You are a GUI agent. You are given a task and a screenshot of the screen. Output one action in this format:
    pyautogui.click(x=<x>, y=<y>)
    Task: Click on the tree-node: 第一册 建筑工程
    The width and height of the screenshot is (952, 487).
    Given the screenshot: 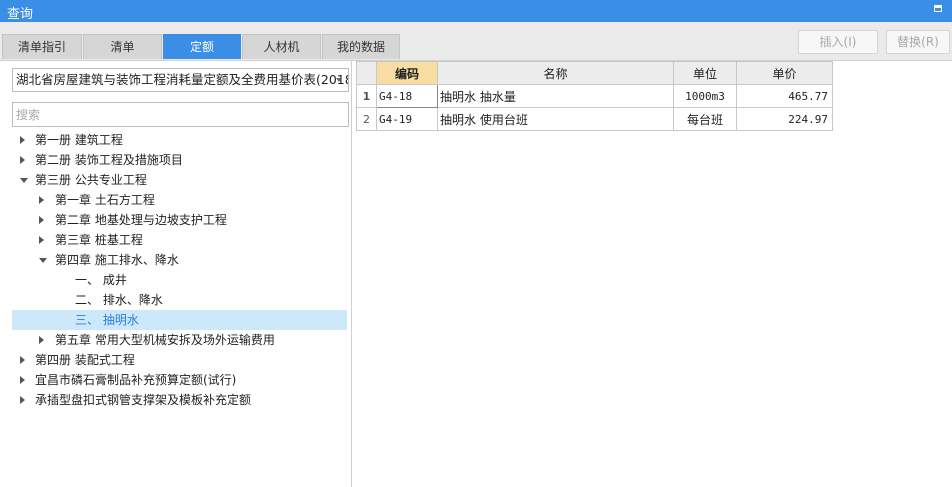 What is the action you would take?
    pyautogui.click(x=179, y=140)
    